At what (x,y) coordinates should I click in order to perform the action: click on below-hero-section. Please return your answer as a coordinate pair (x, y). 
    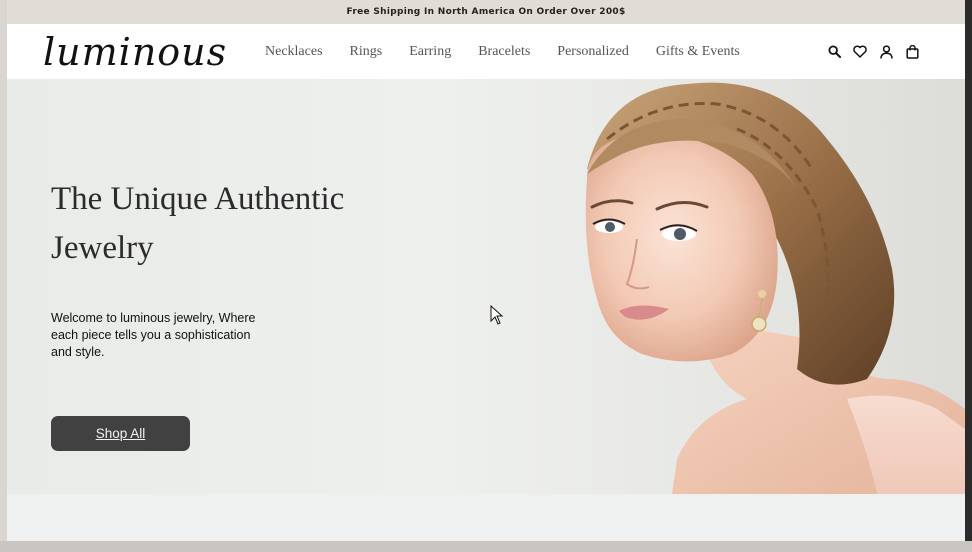
    Looking at the image, I should click on (486, 517).